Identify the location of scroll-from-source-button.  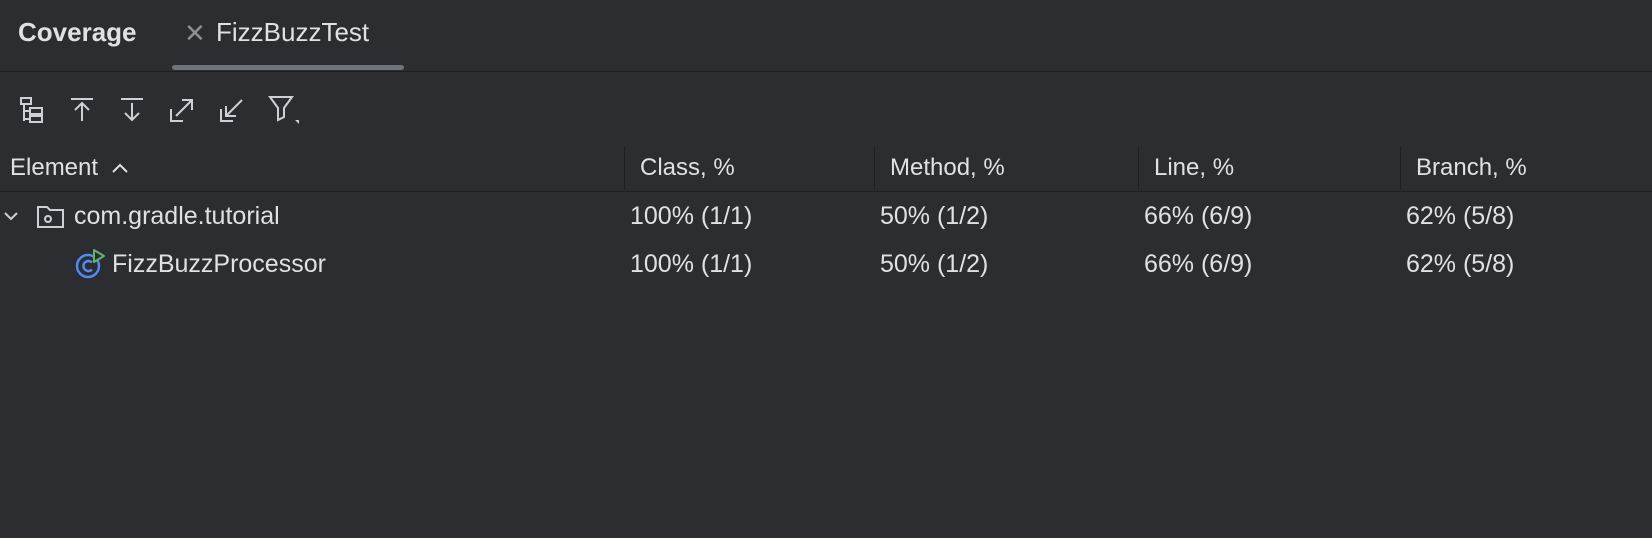
(132, 110).